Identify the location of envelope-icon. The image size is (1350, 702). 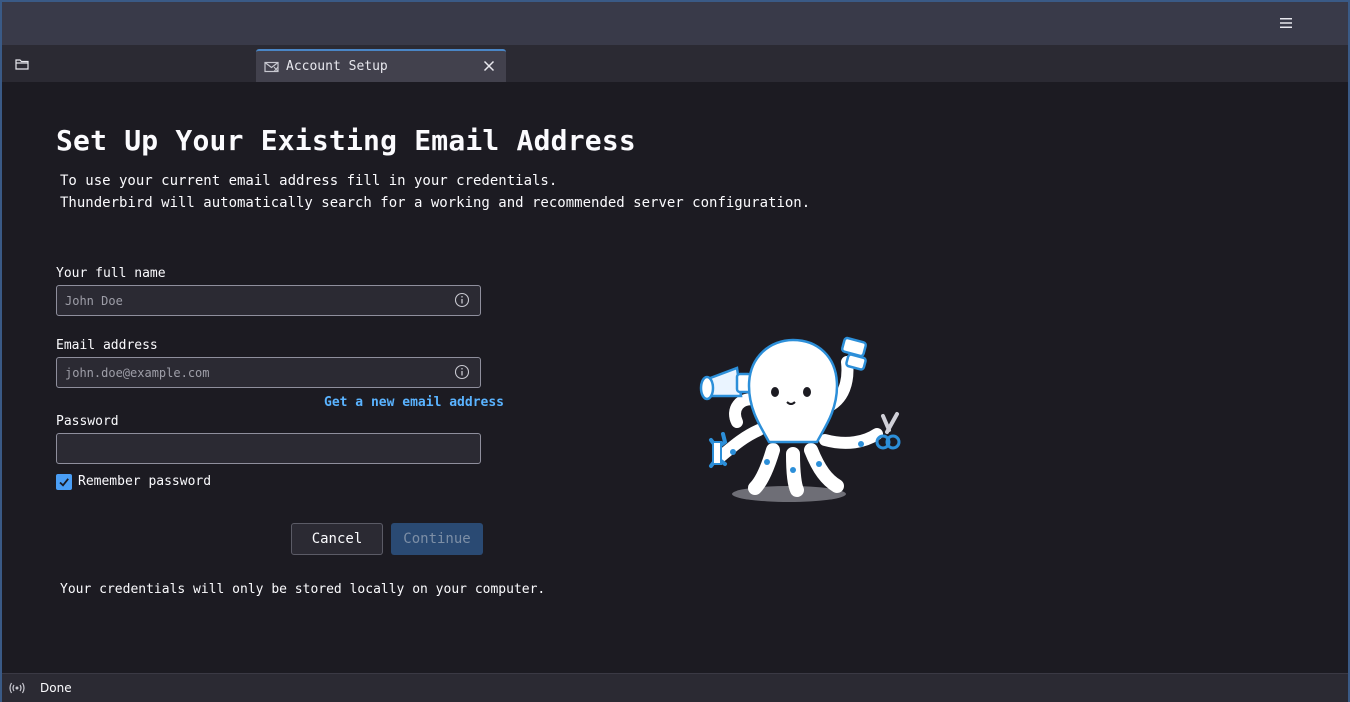
(271, 66).